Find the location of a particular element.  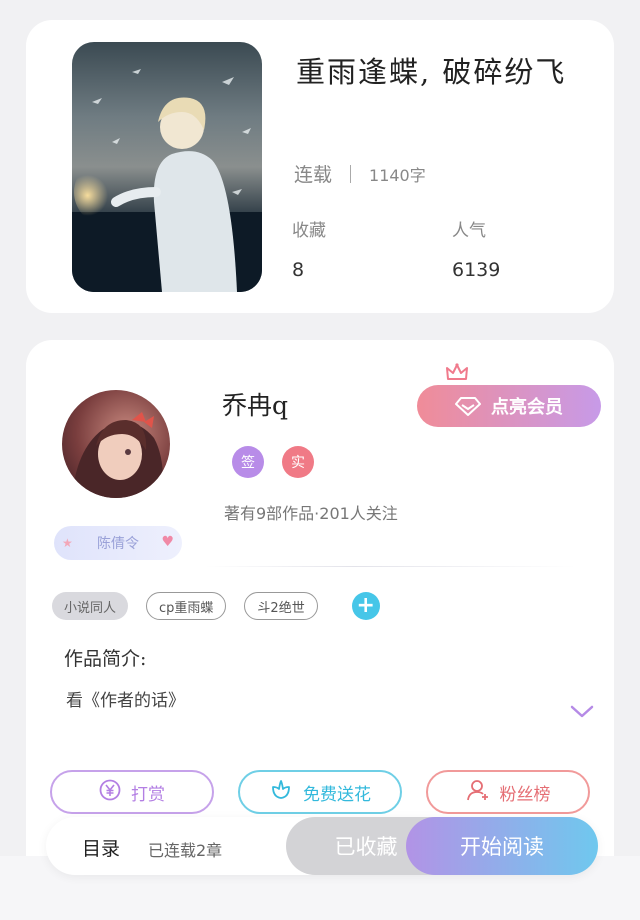

gem-icon is located at coordinates (468, 406).